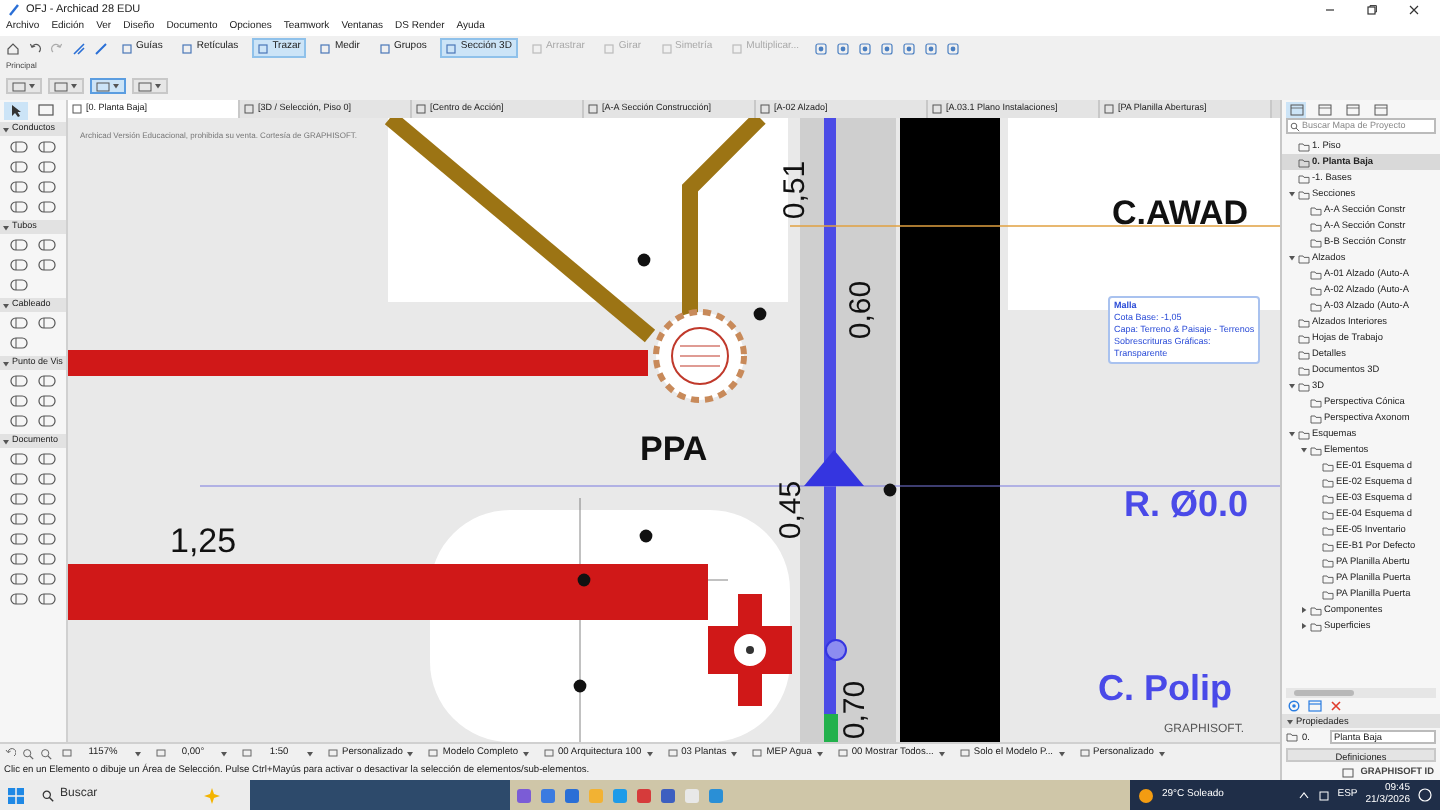 The width and height of the screenshot is (1440, 810). Describe the element at coordinates (795, 190) in the screenshot. I see `dimension-text: 0,51` at that location.